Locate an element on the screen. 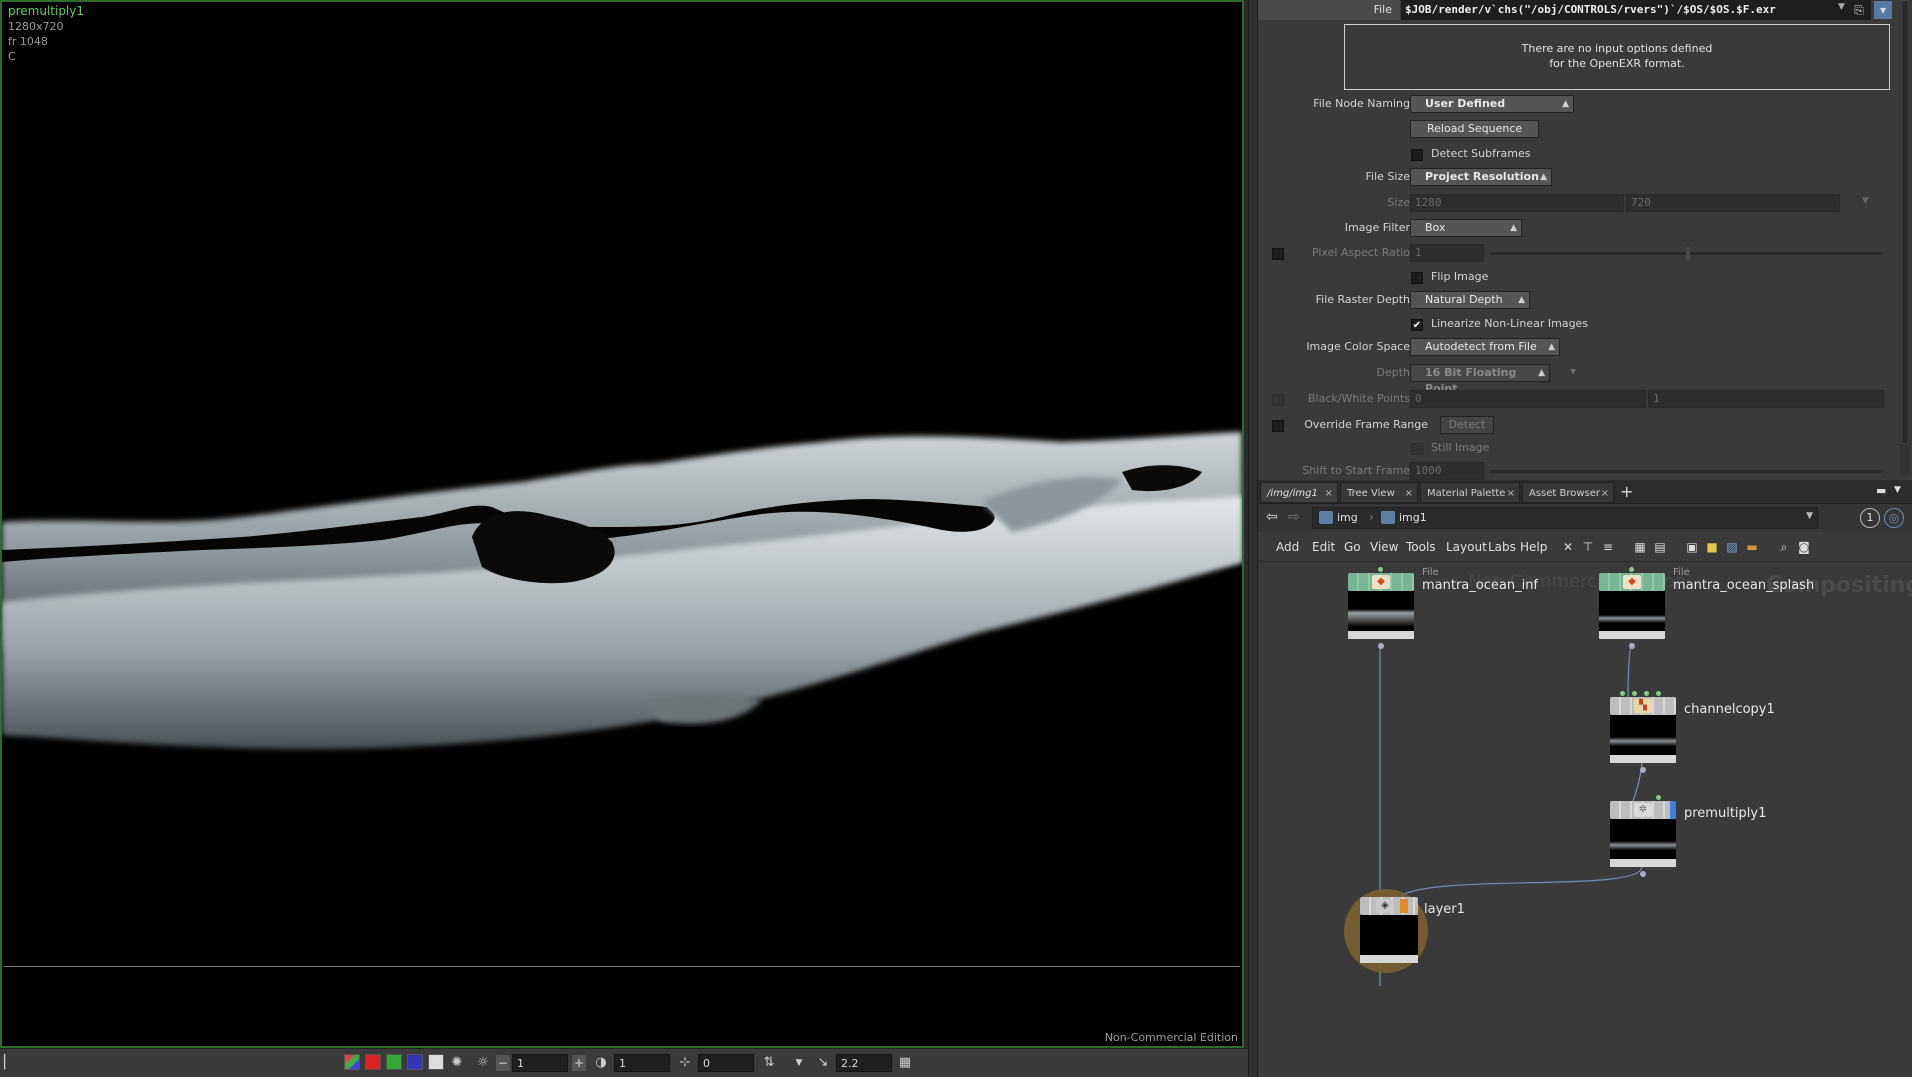 Image resolution: width=1912 pixels, height=1077 pixels. flip-image-checkbox is located at coordinates (1417, 278).